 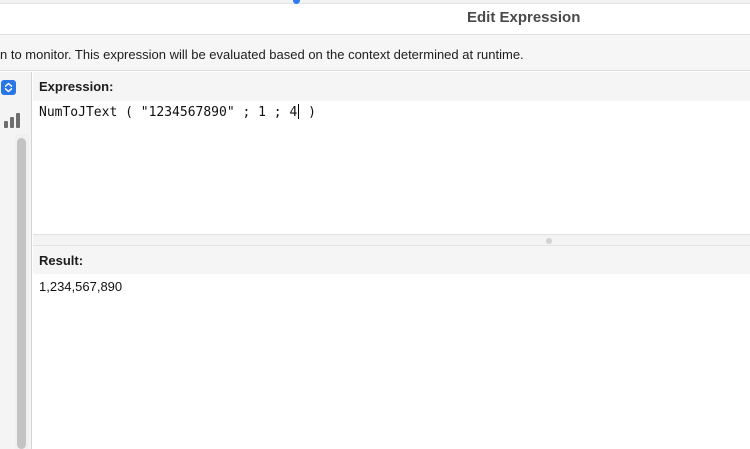 I want to click on title-bar: Edit Expression, so click(x=375, y=19).